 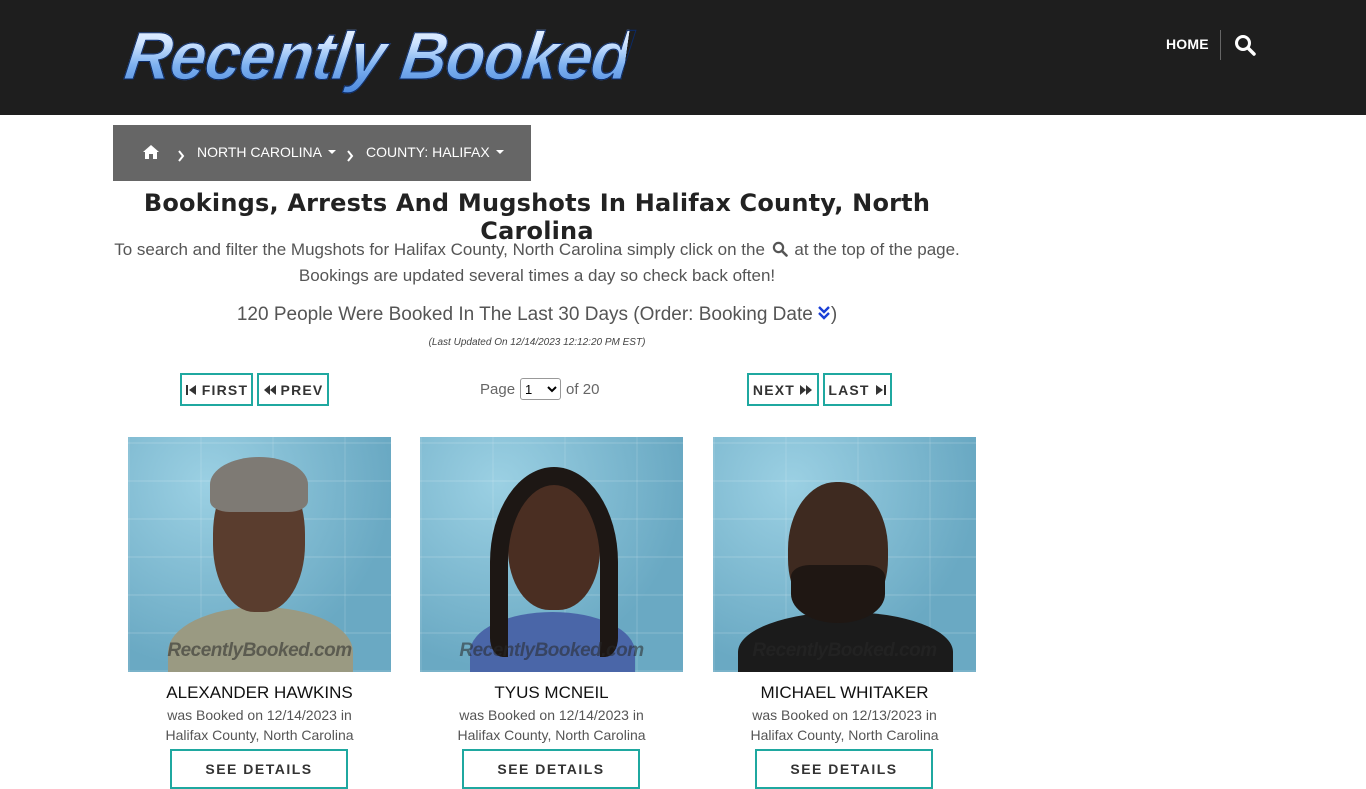 I want to click on page-total: of 20, so click(x=583, y=389).